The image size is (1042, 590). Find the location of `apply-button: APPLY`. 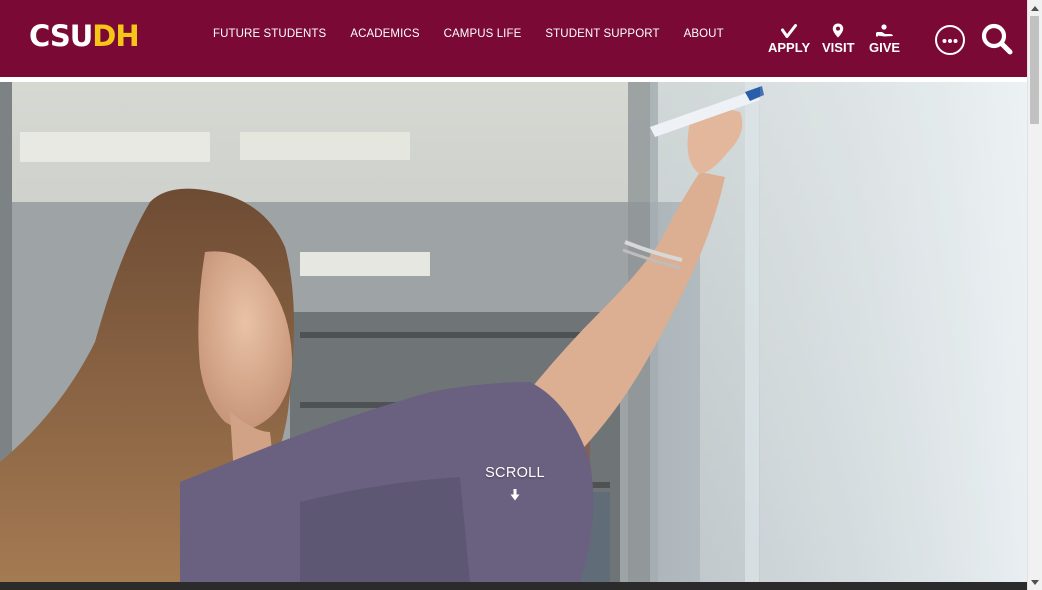

apply-button: APPLY is located at coordinates (789, 38).